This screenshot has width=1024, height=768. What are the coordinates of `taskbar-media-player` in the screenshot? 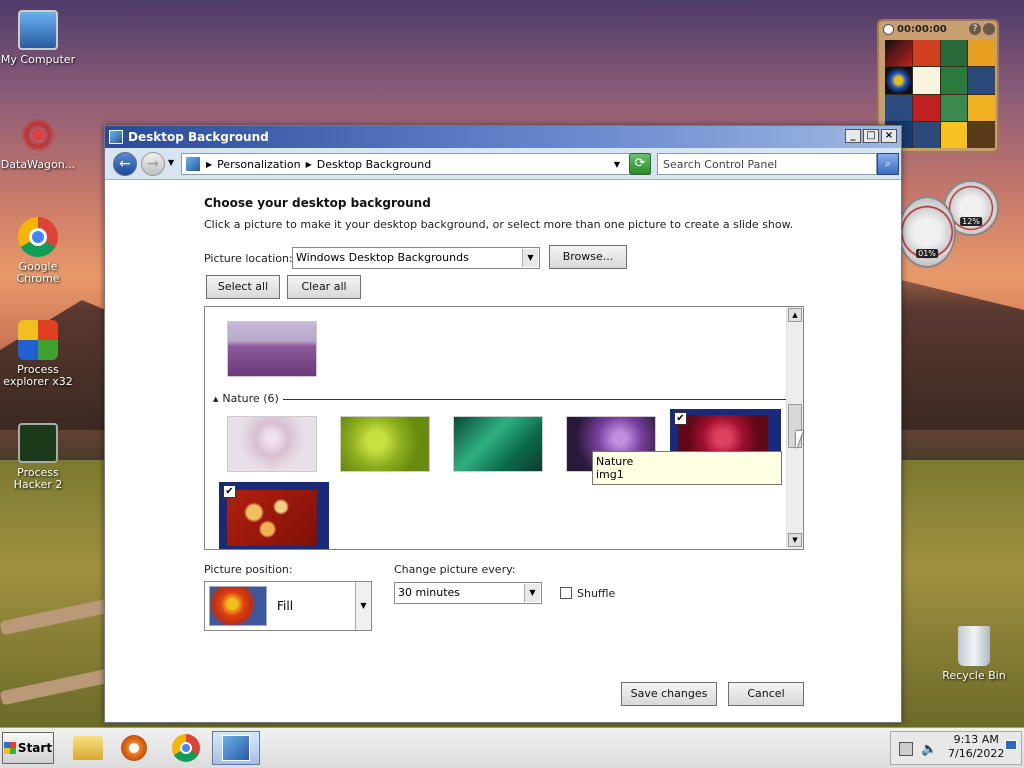 It's located at (134, 748).